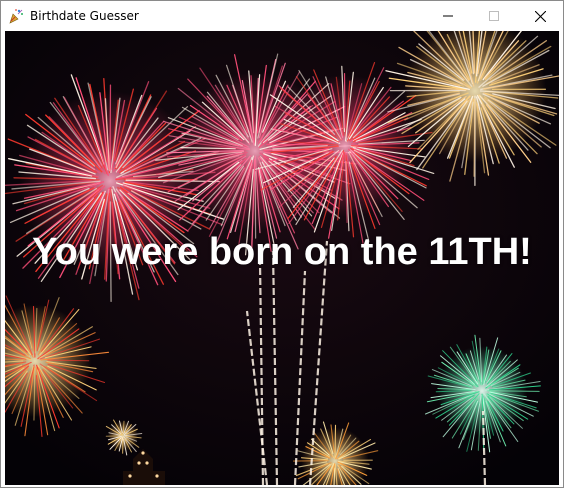 The height and width of the screenshot is (488, 564). Describe the element at coordinates (84, 16) in the screenshot. I see `window-title: Birthdate Guesser` at that location.